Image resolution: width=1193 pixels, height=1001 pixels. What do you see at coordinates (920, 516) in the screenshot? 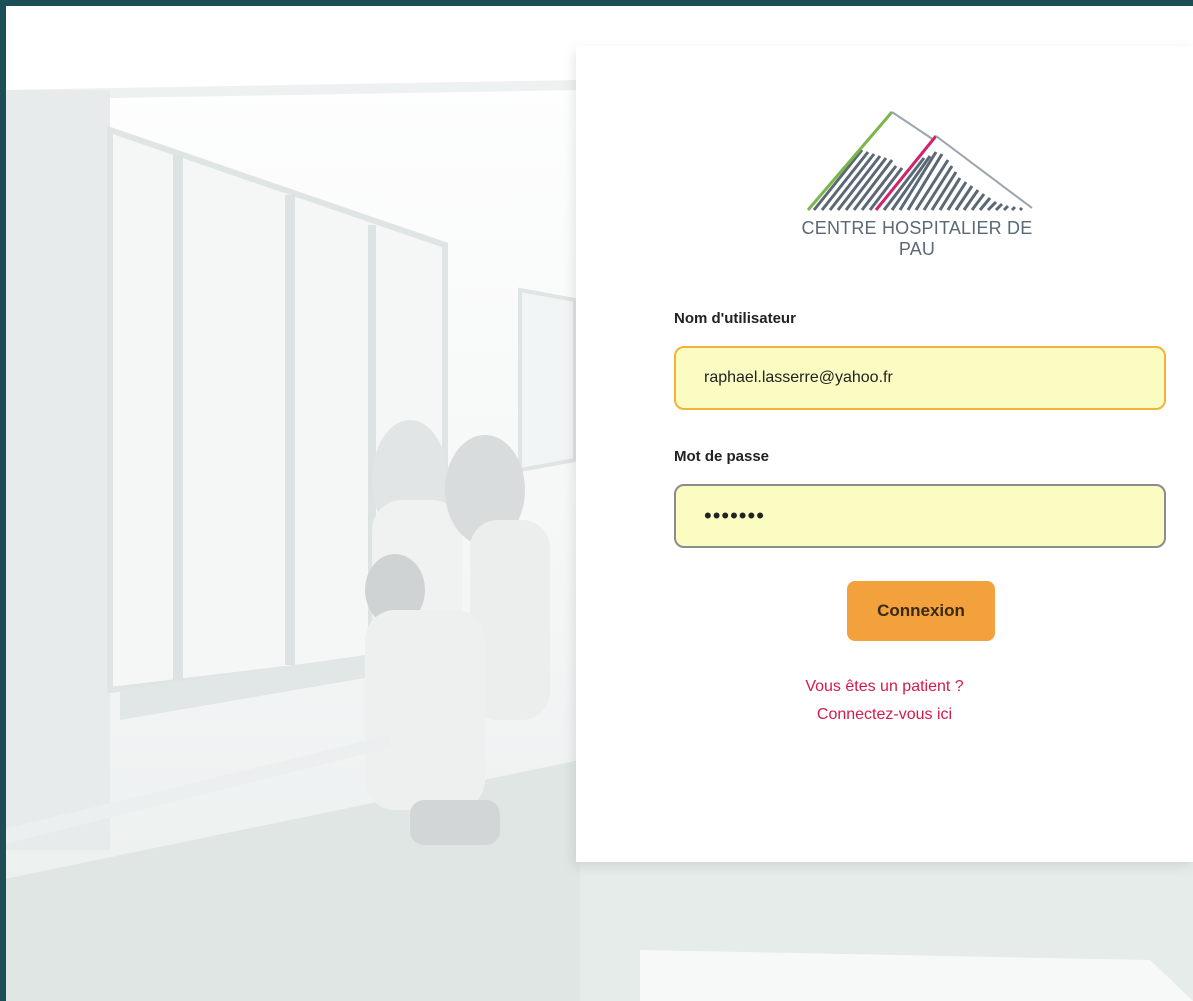
I see `password-input: •••••••` at bounding box center [920, 516].